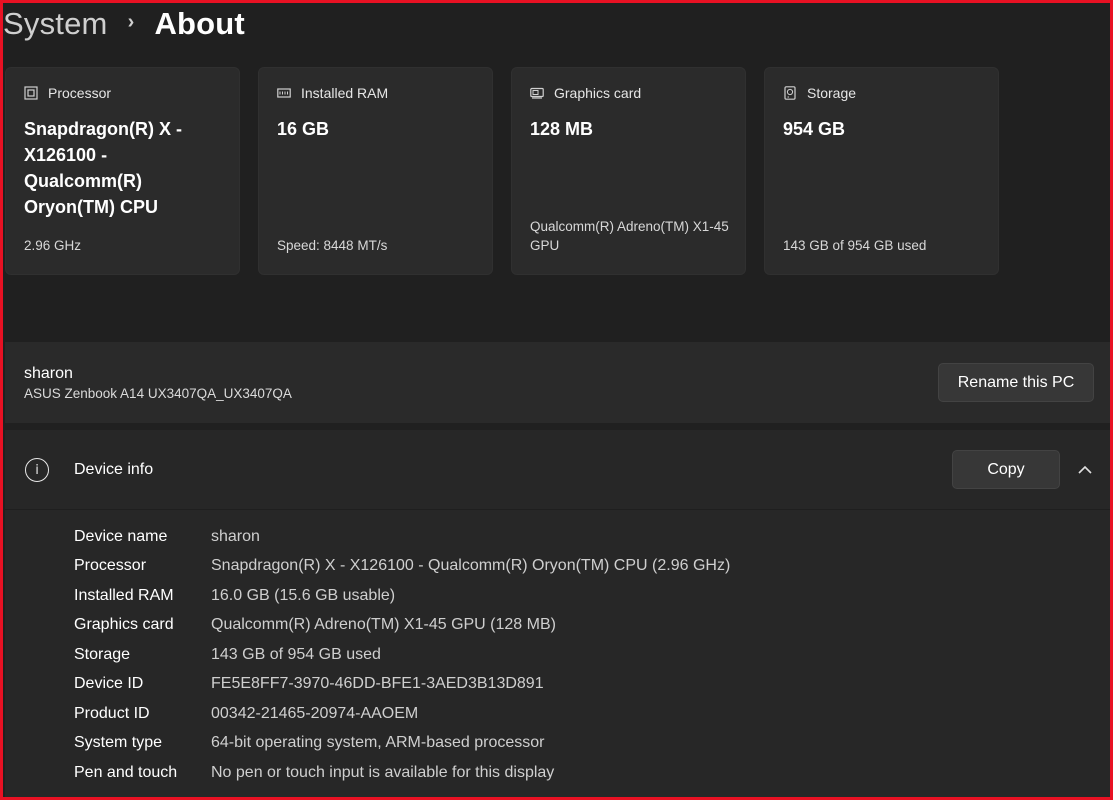 This screenshot has width=1113, height=800. I want to click on card-header: Graphics card, so click(585, 93).